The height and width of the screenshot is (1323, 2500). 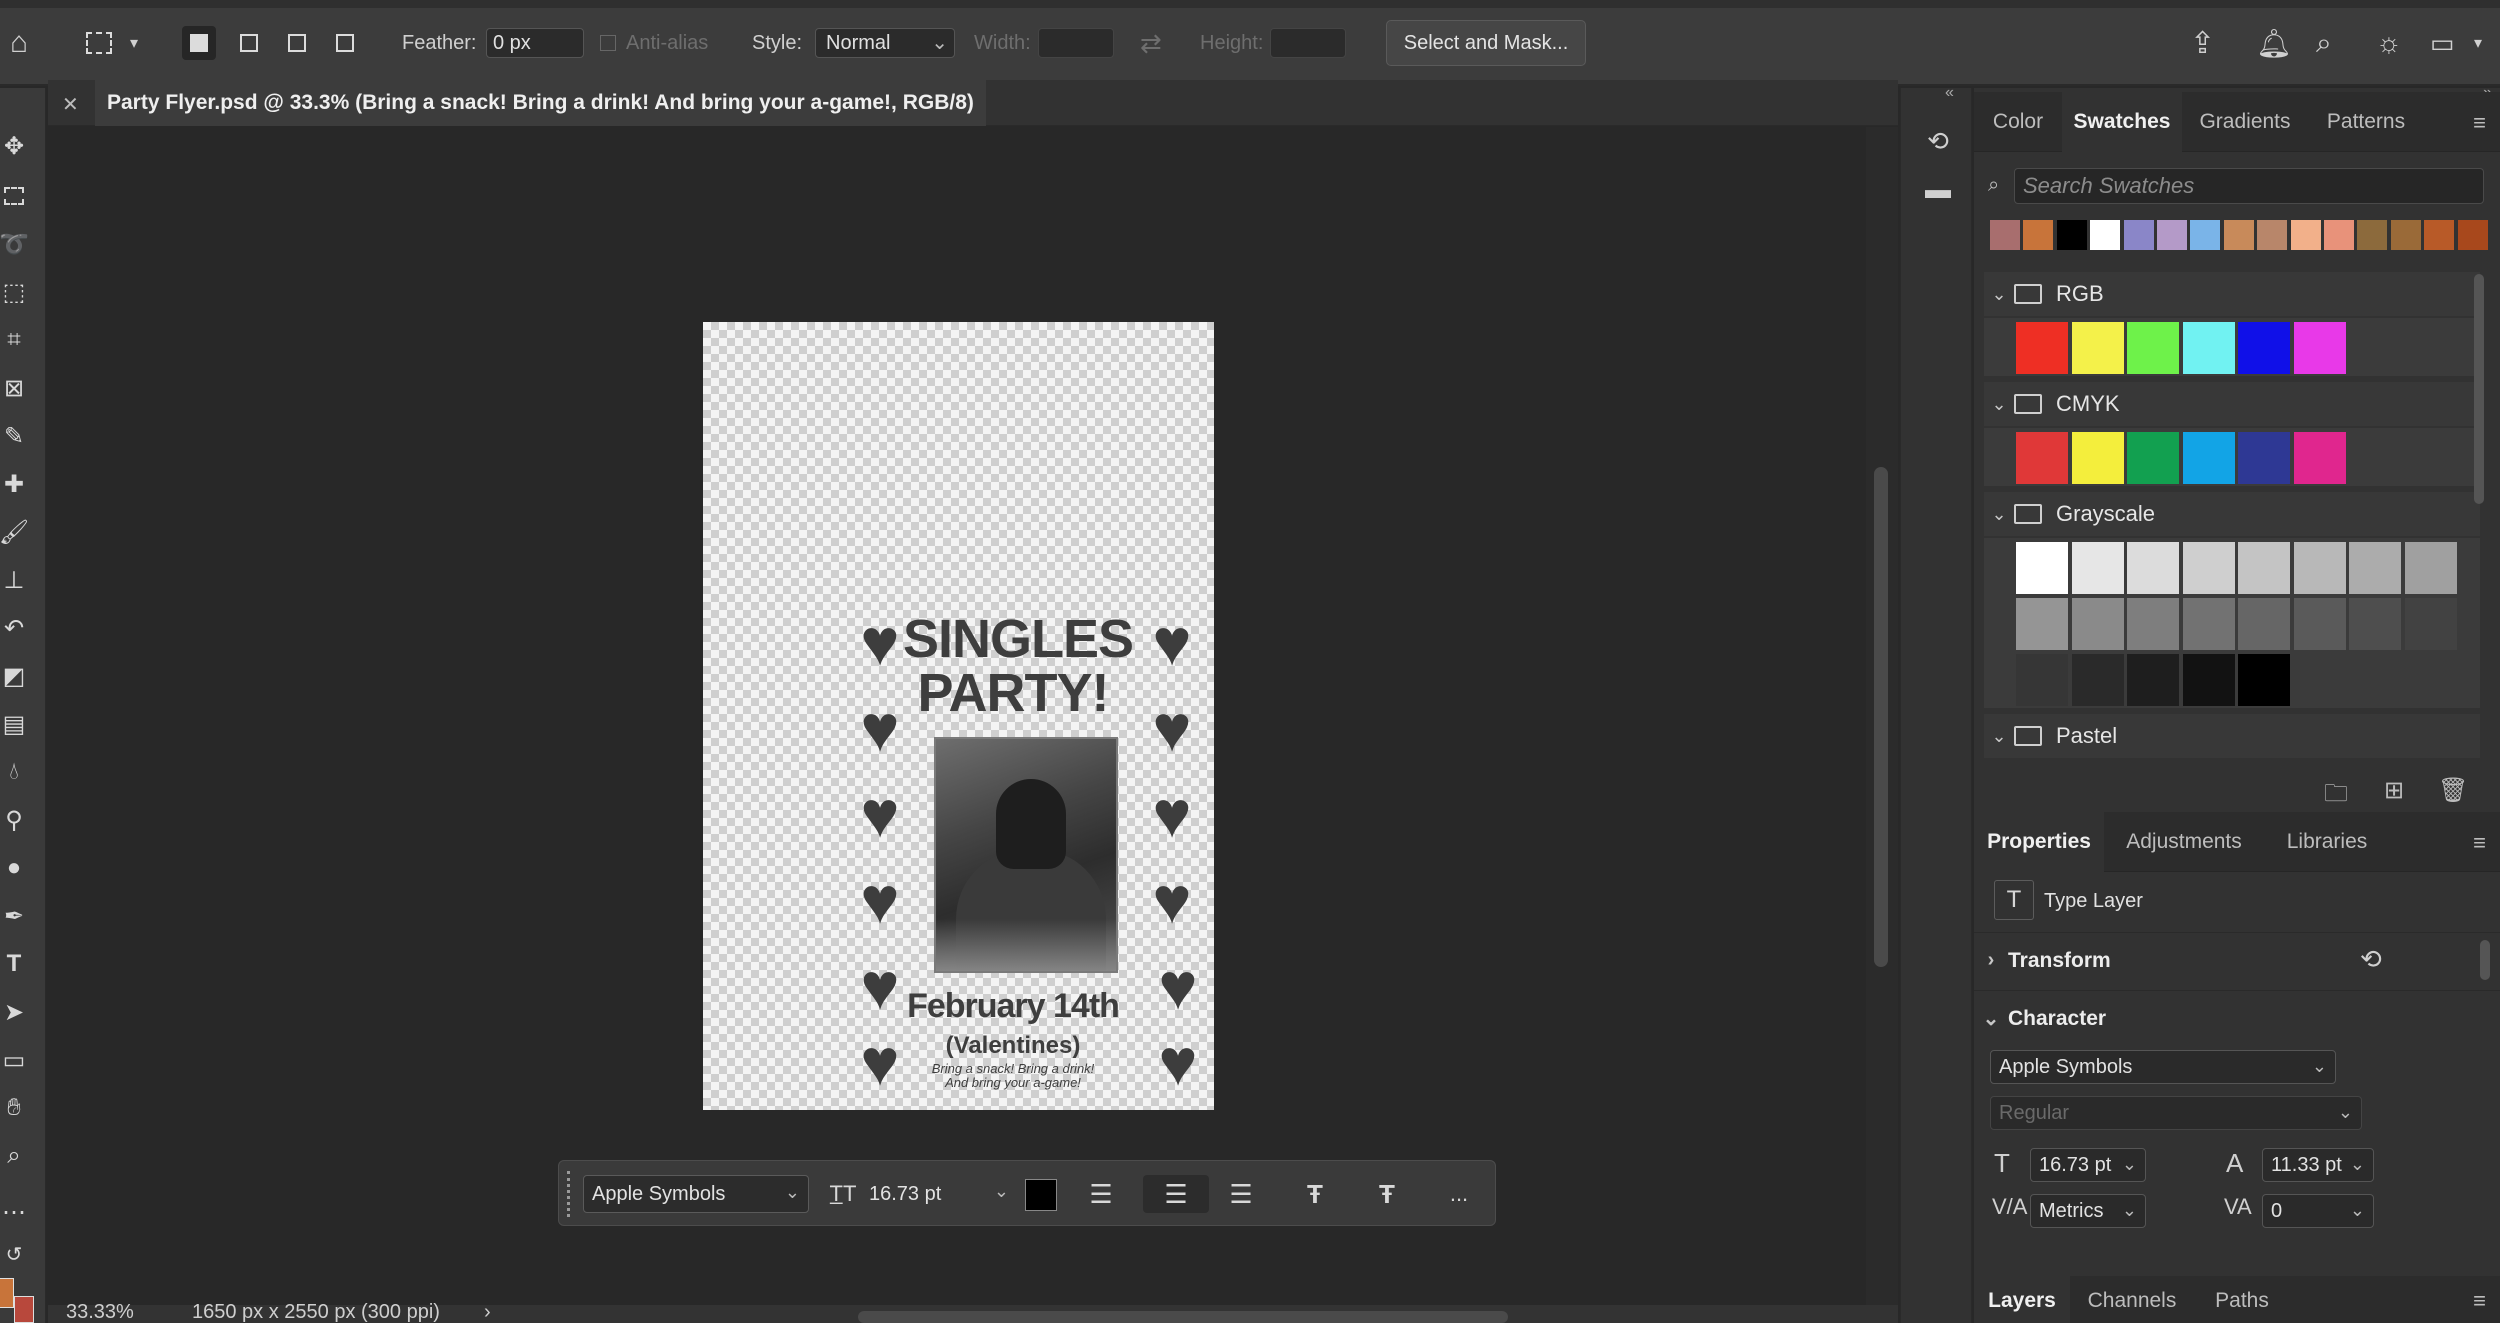 I want to click on close-icon: ✕, so click(x=70, y=104).